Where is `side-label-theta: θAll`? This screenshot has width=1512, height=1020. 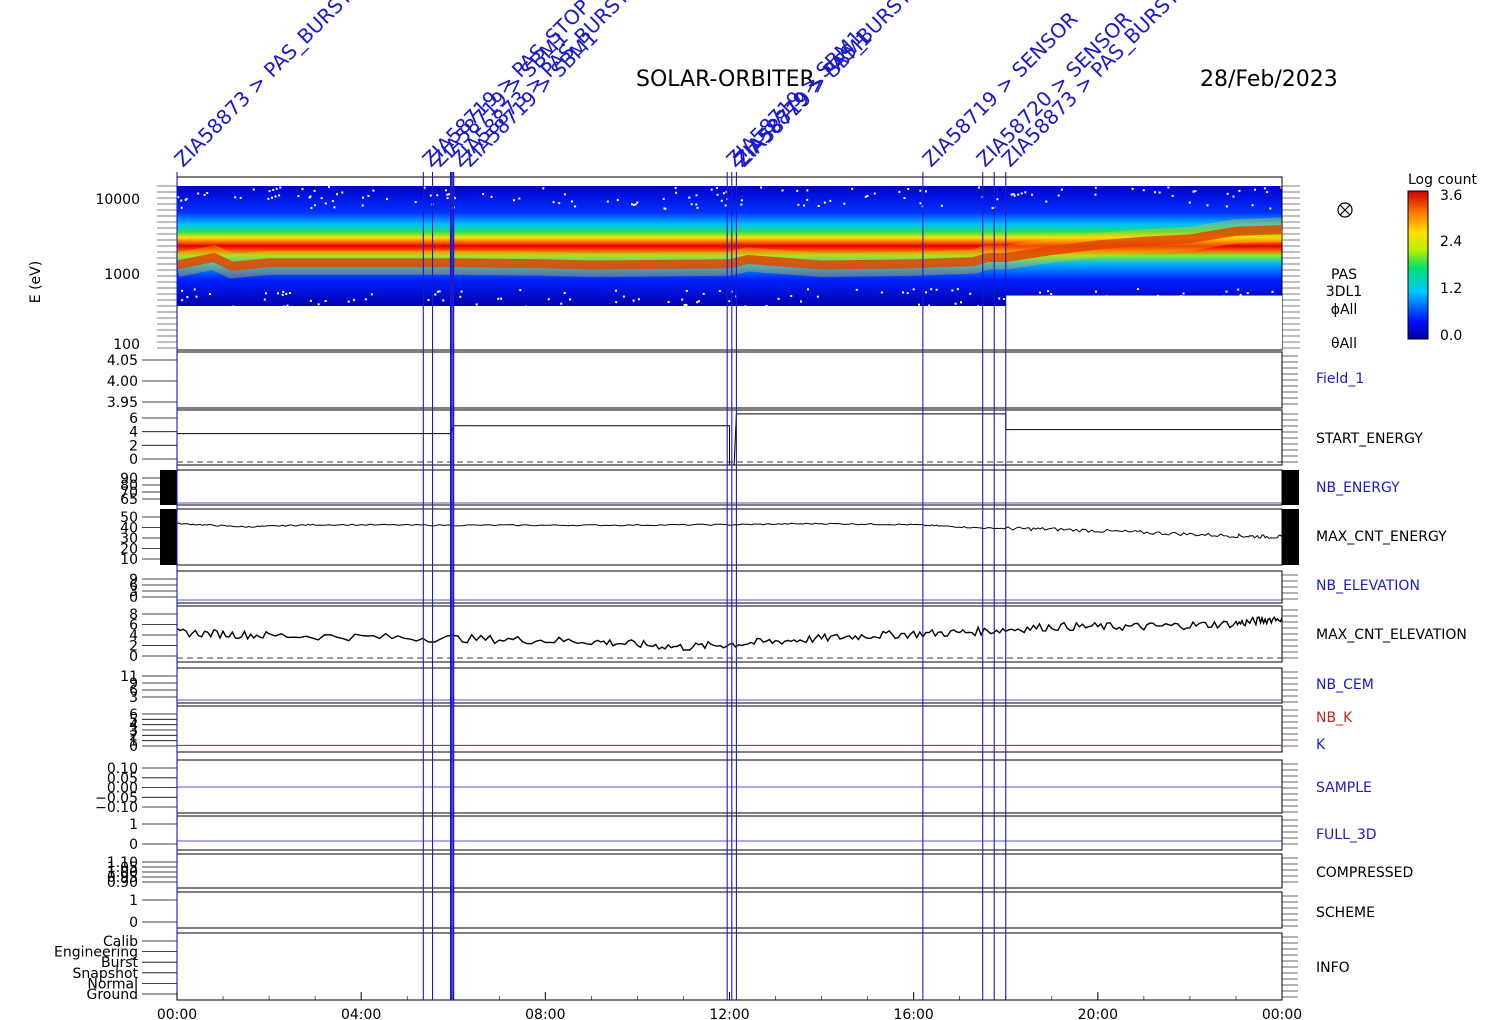
side-label-theta: θAll is located at coordinates (1344, 344).